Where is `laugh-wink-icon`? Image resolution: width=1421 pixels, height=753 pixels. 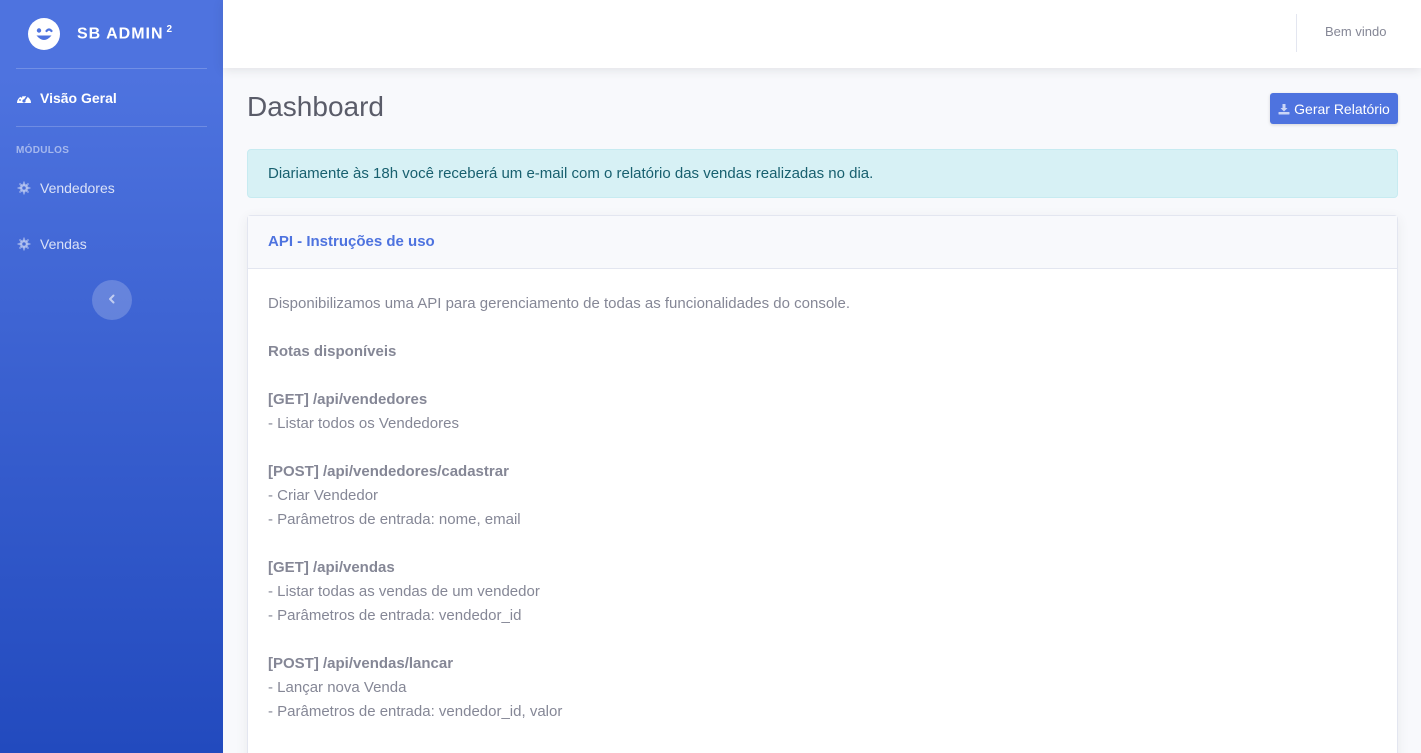
laugh-wink-icon is located at coordinates (44, 34).